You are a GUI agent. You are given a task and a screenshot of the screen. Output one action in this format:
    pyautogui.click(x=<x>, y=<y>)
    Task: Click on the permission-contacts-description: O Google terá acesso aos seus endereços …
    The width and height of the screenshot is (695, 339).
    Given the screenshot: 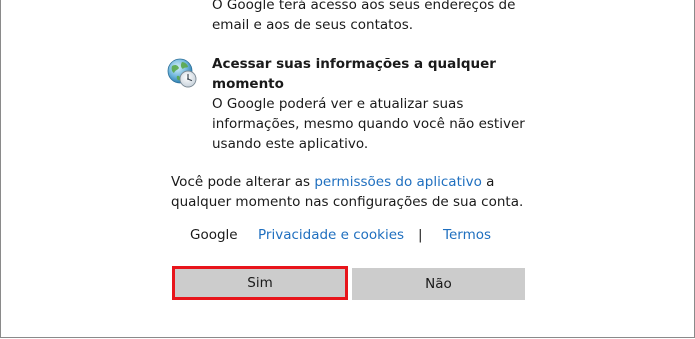 What is the action you would take?
    pyautogui.click(x=364, y=16)
    